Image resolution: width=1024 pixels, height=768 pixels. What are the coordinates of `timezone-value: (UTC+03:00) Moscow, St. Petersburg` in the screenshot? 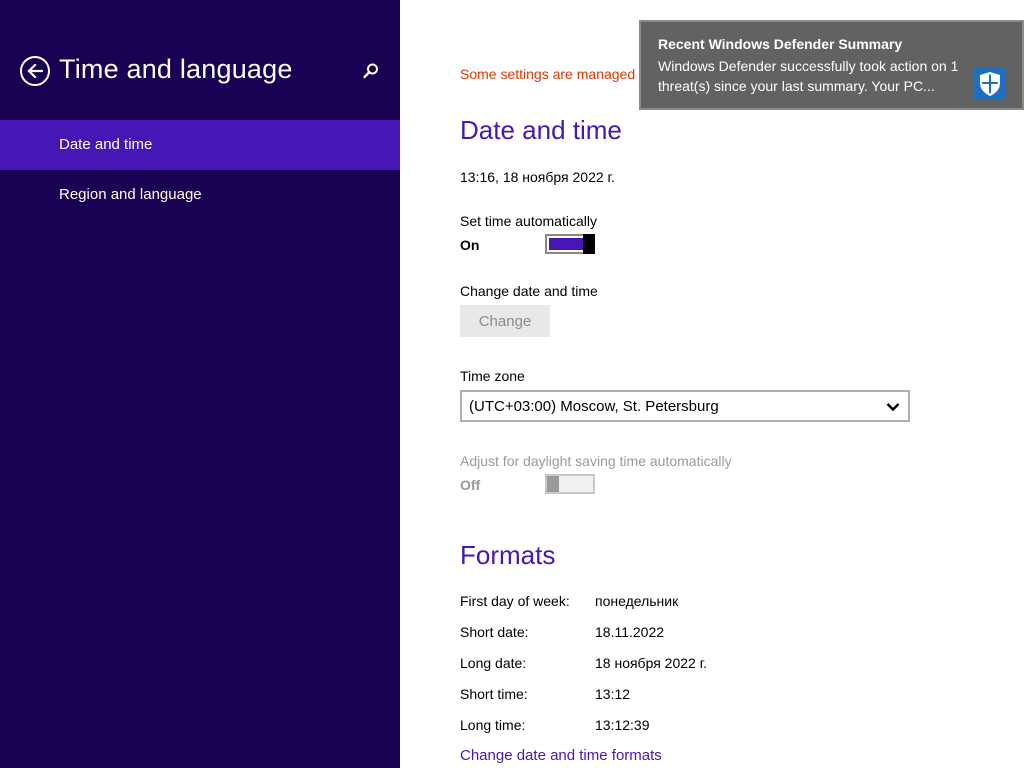 It's located at (594, 406).